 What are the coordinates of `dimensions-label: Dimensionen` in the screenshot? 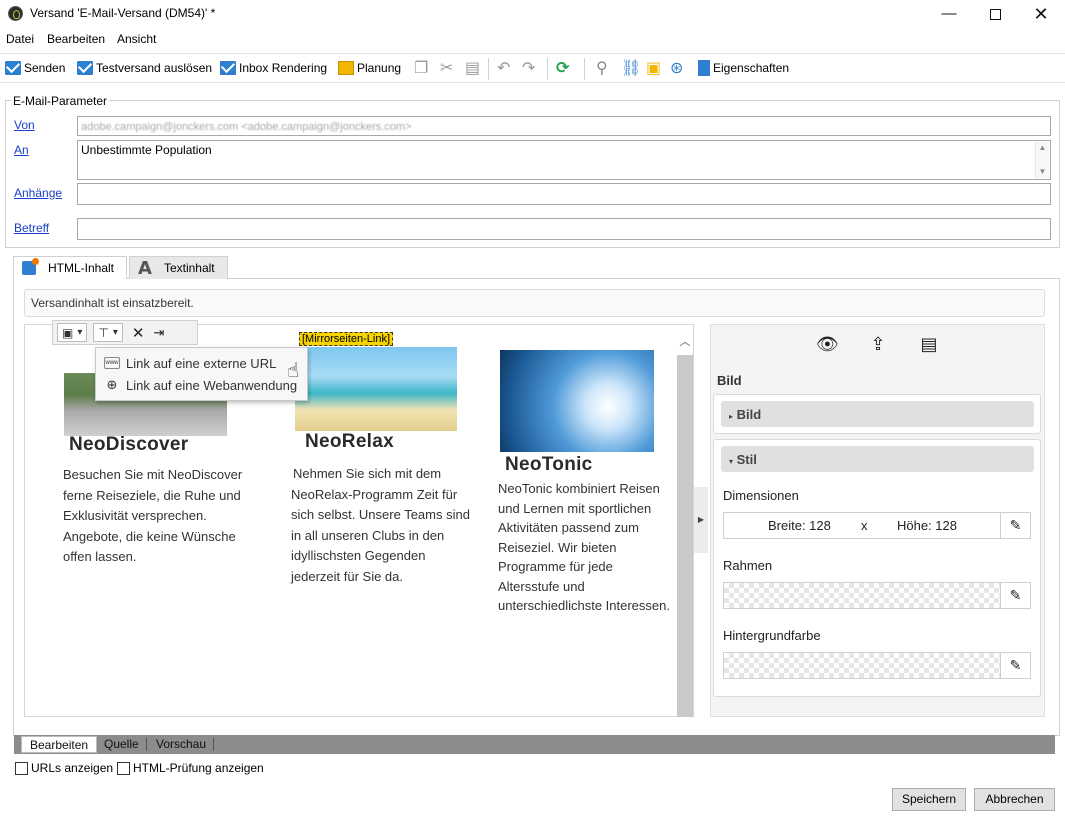 It's located at (761, 495).